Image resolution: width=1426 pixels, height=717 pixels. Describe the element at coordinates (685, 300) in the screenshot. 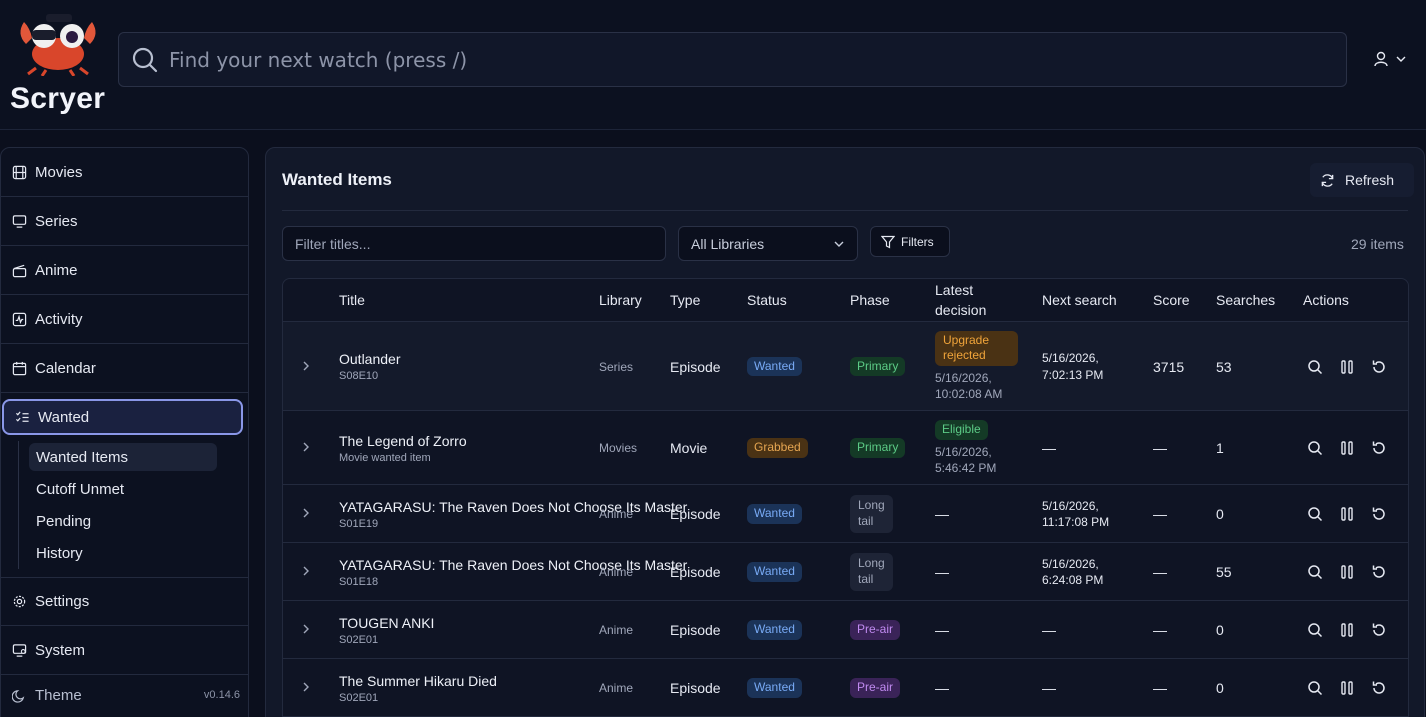

I see `col-type: Type` at that location.